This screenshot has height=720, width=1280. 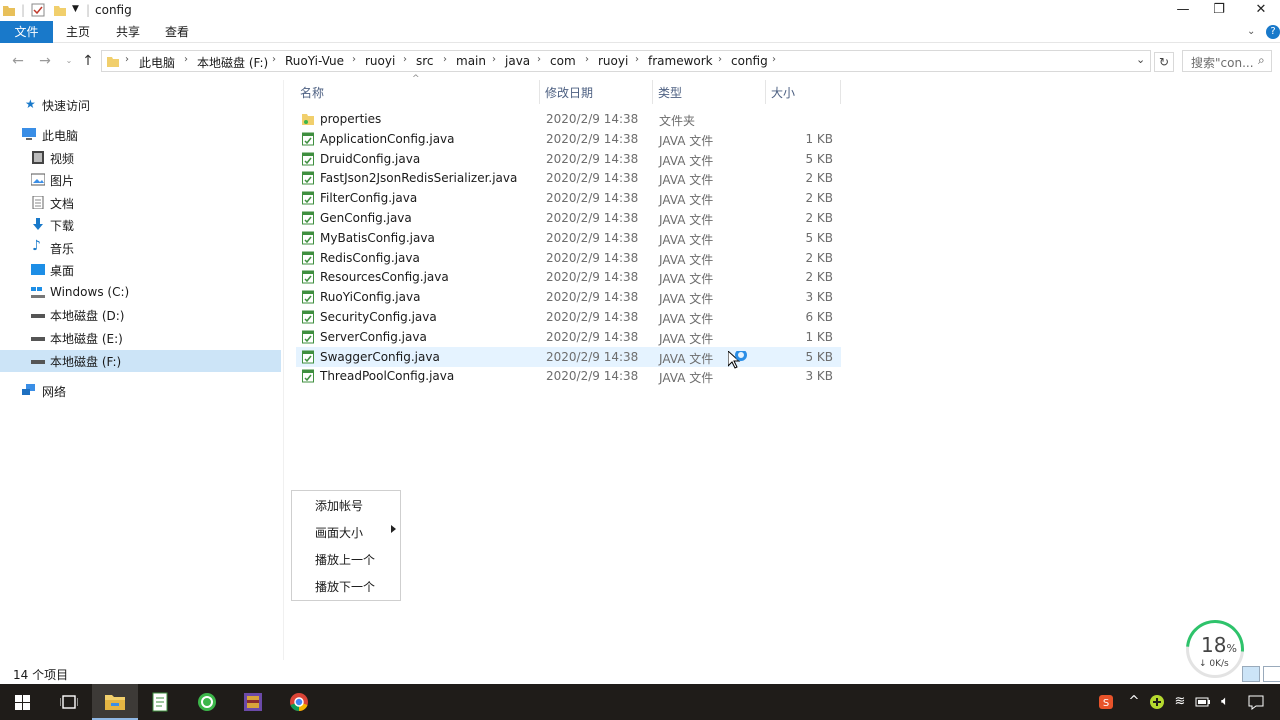 What do you see at coordinates (38, 316) in the screenshot?
I see `drive-icon` at bounding box center [38, 316].